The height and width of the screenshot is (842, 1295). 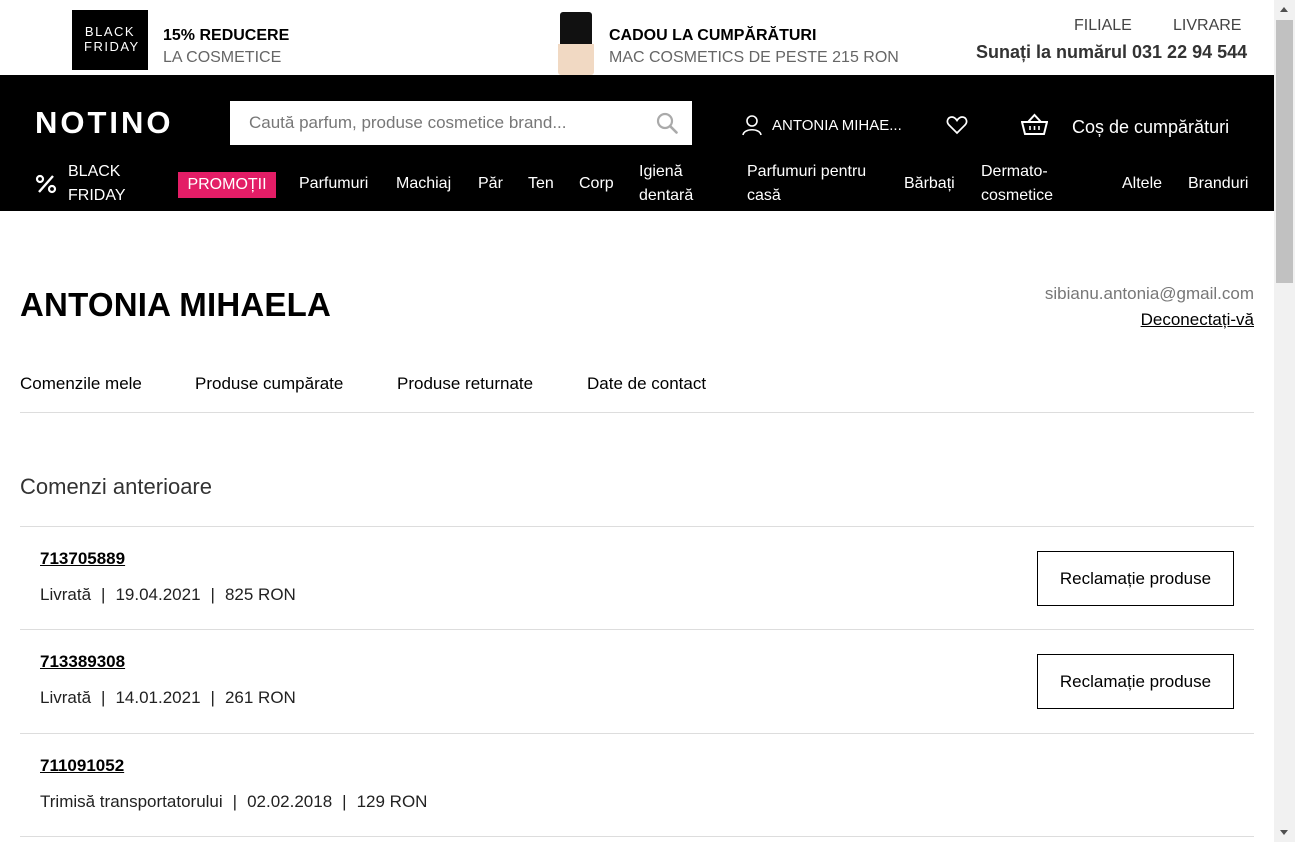 What do you see at coordinates (596, 184) in the screenshot?
I see `nav-corp: Corp` at bounding box center [596, 184].